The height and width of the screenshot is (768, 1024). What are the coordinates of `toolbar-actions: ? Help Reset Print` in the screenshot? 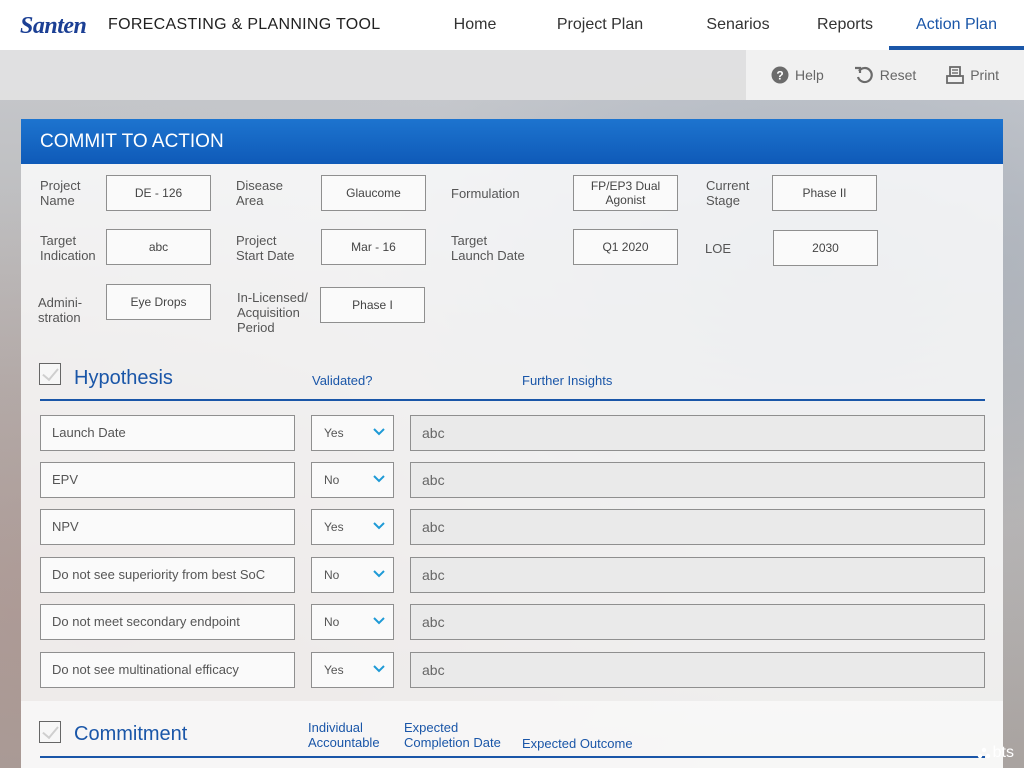 It's located at (885, 75).